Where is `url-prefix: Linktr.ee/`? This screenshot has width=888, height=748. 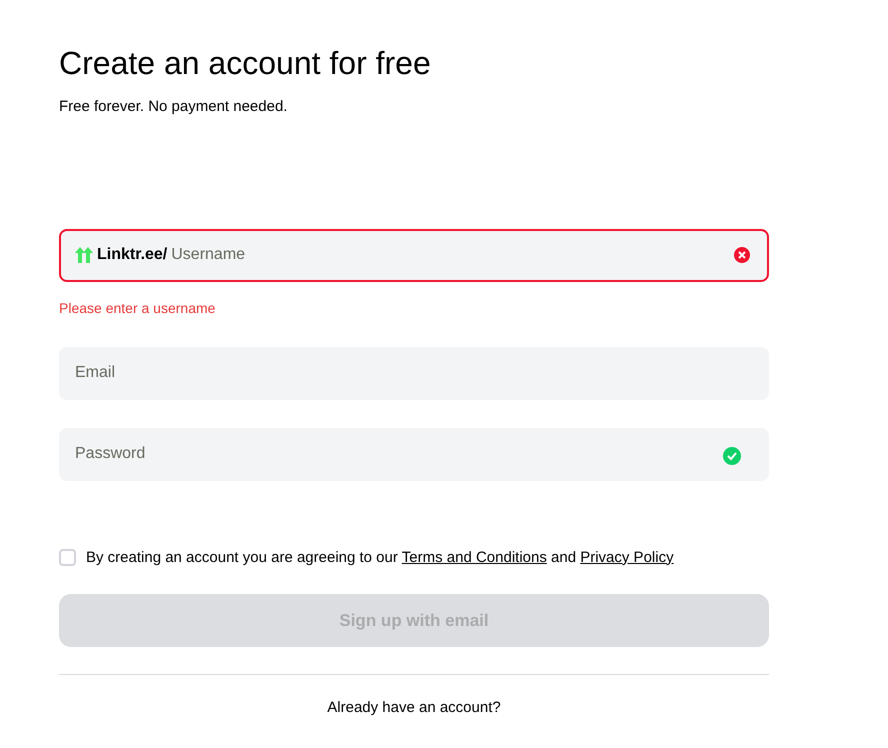
url-prefix: Linktr.ee/ is located at coordinates (132, 255).